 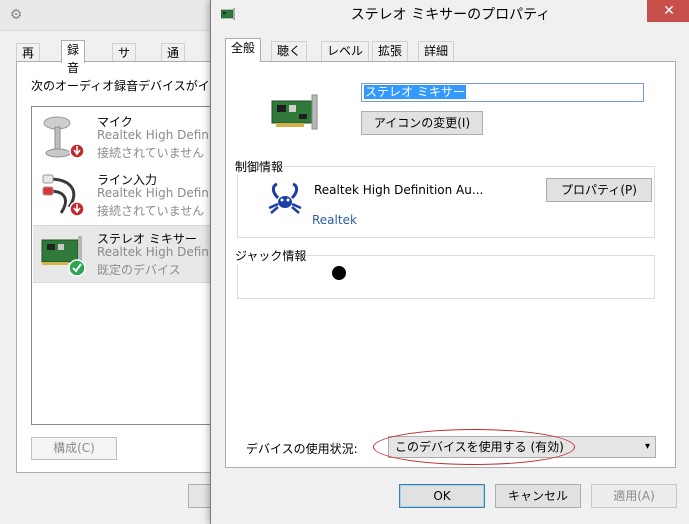 I want to click on tab-general: 全般, so click(x=243, y=50).